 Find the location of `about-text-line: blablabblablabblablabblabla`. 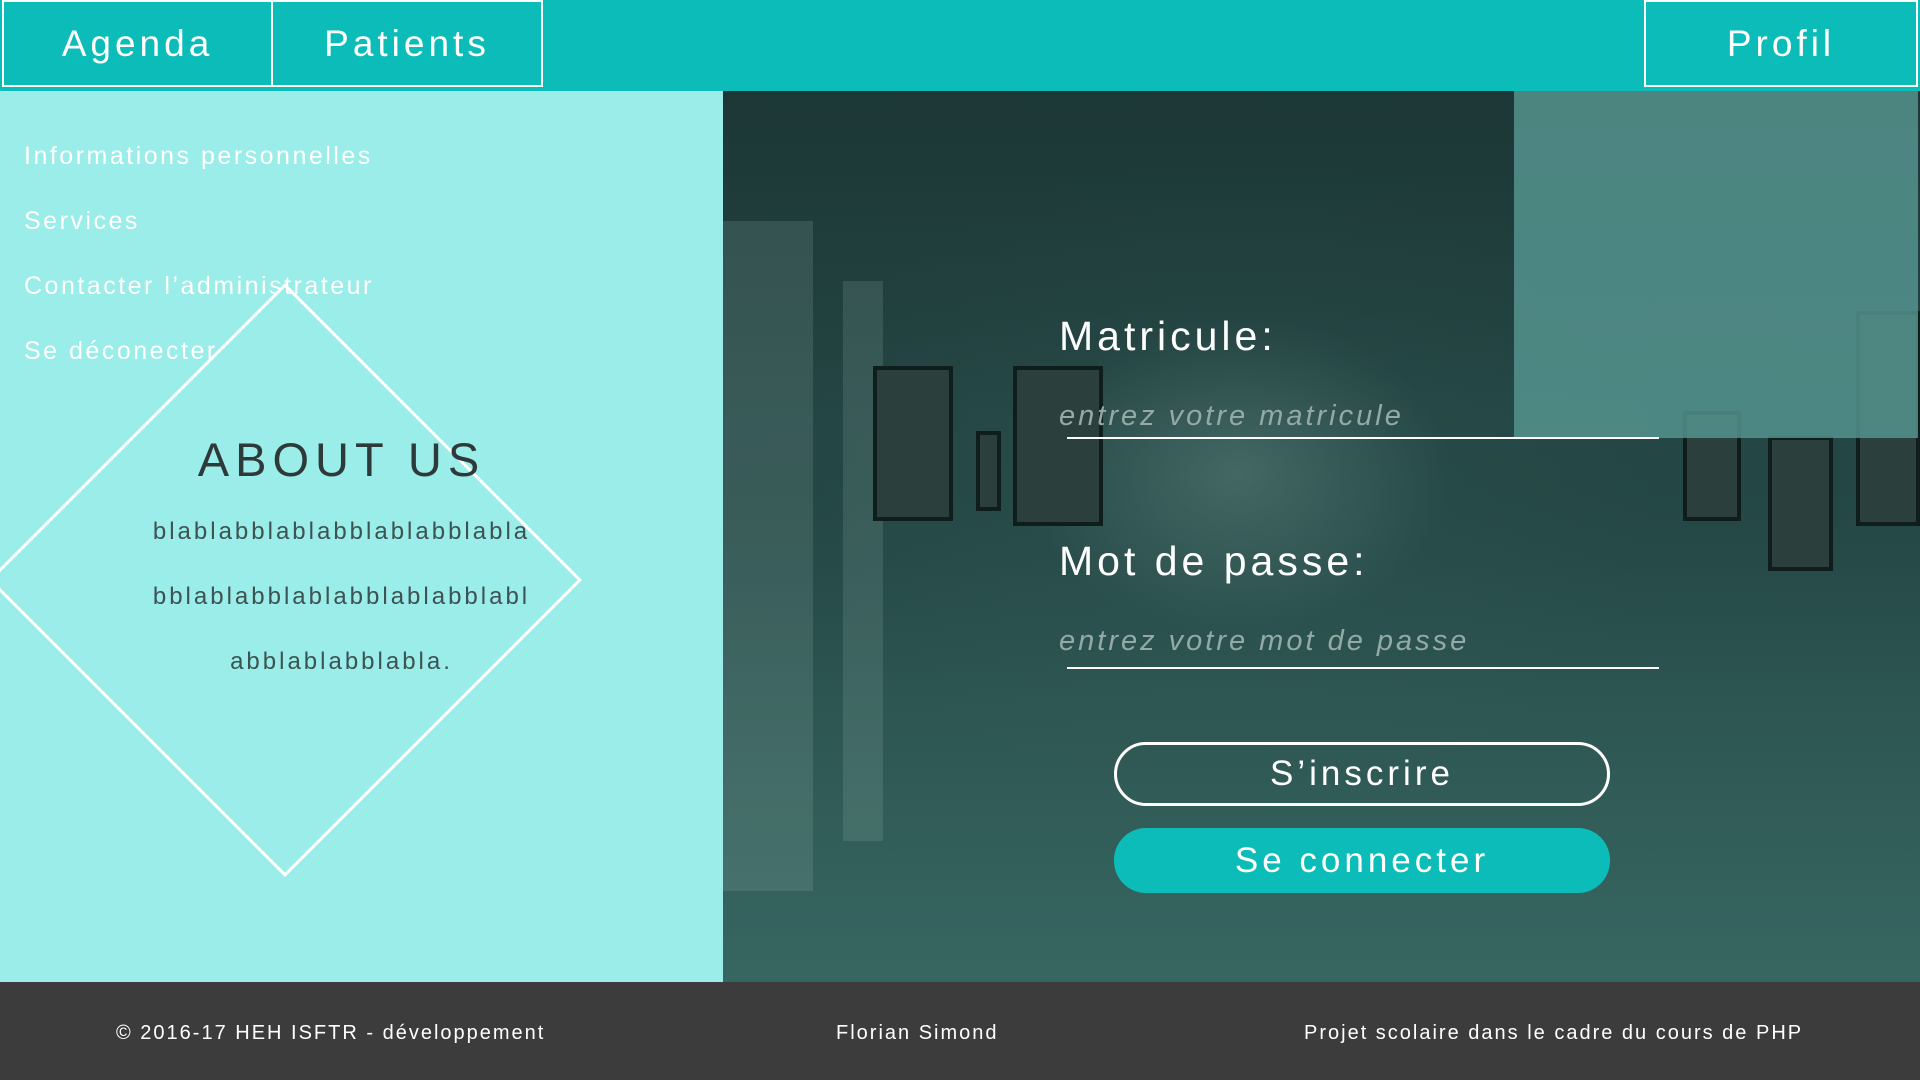

about-text-line: blablabblablabblablabblabla is located at coordinates (341, 531).